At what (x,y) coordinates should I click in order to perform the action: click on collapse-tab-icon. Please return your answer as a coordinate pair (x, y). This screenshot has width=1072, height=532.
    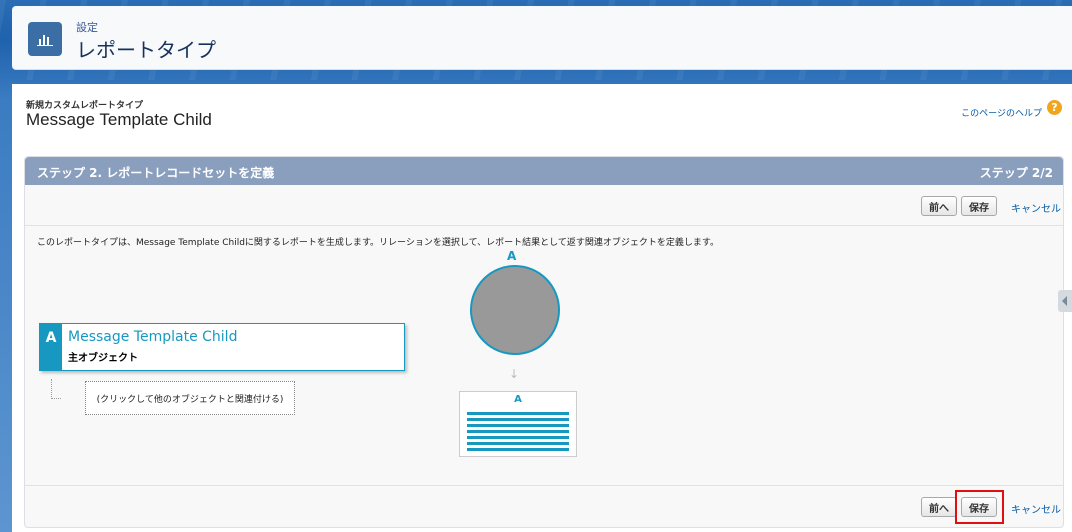
    Looking at the image, I should click on (1065, 301).